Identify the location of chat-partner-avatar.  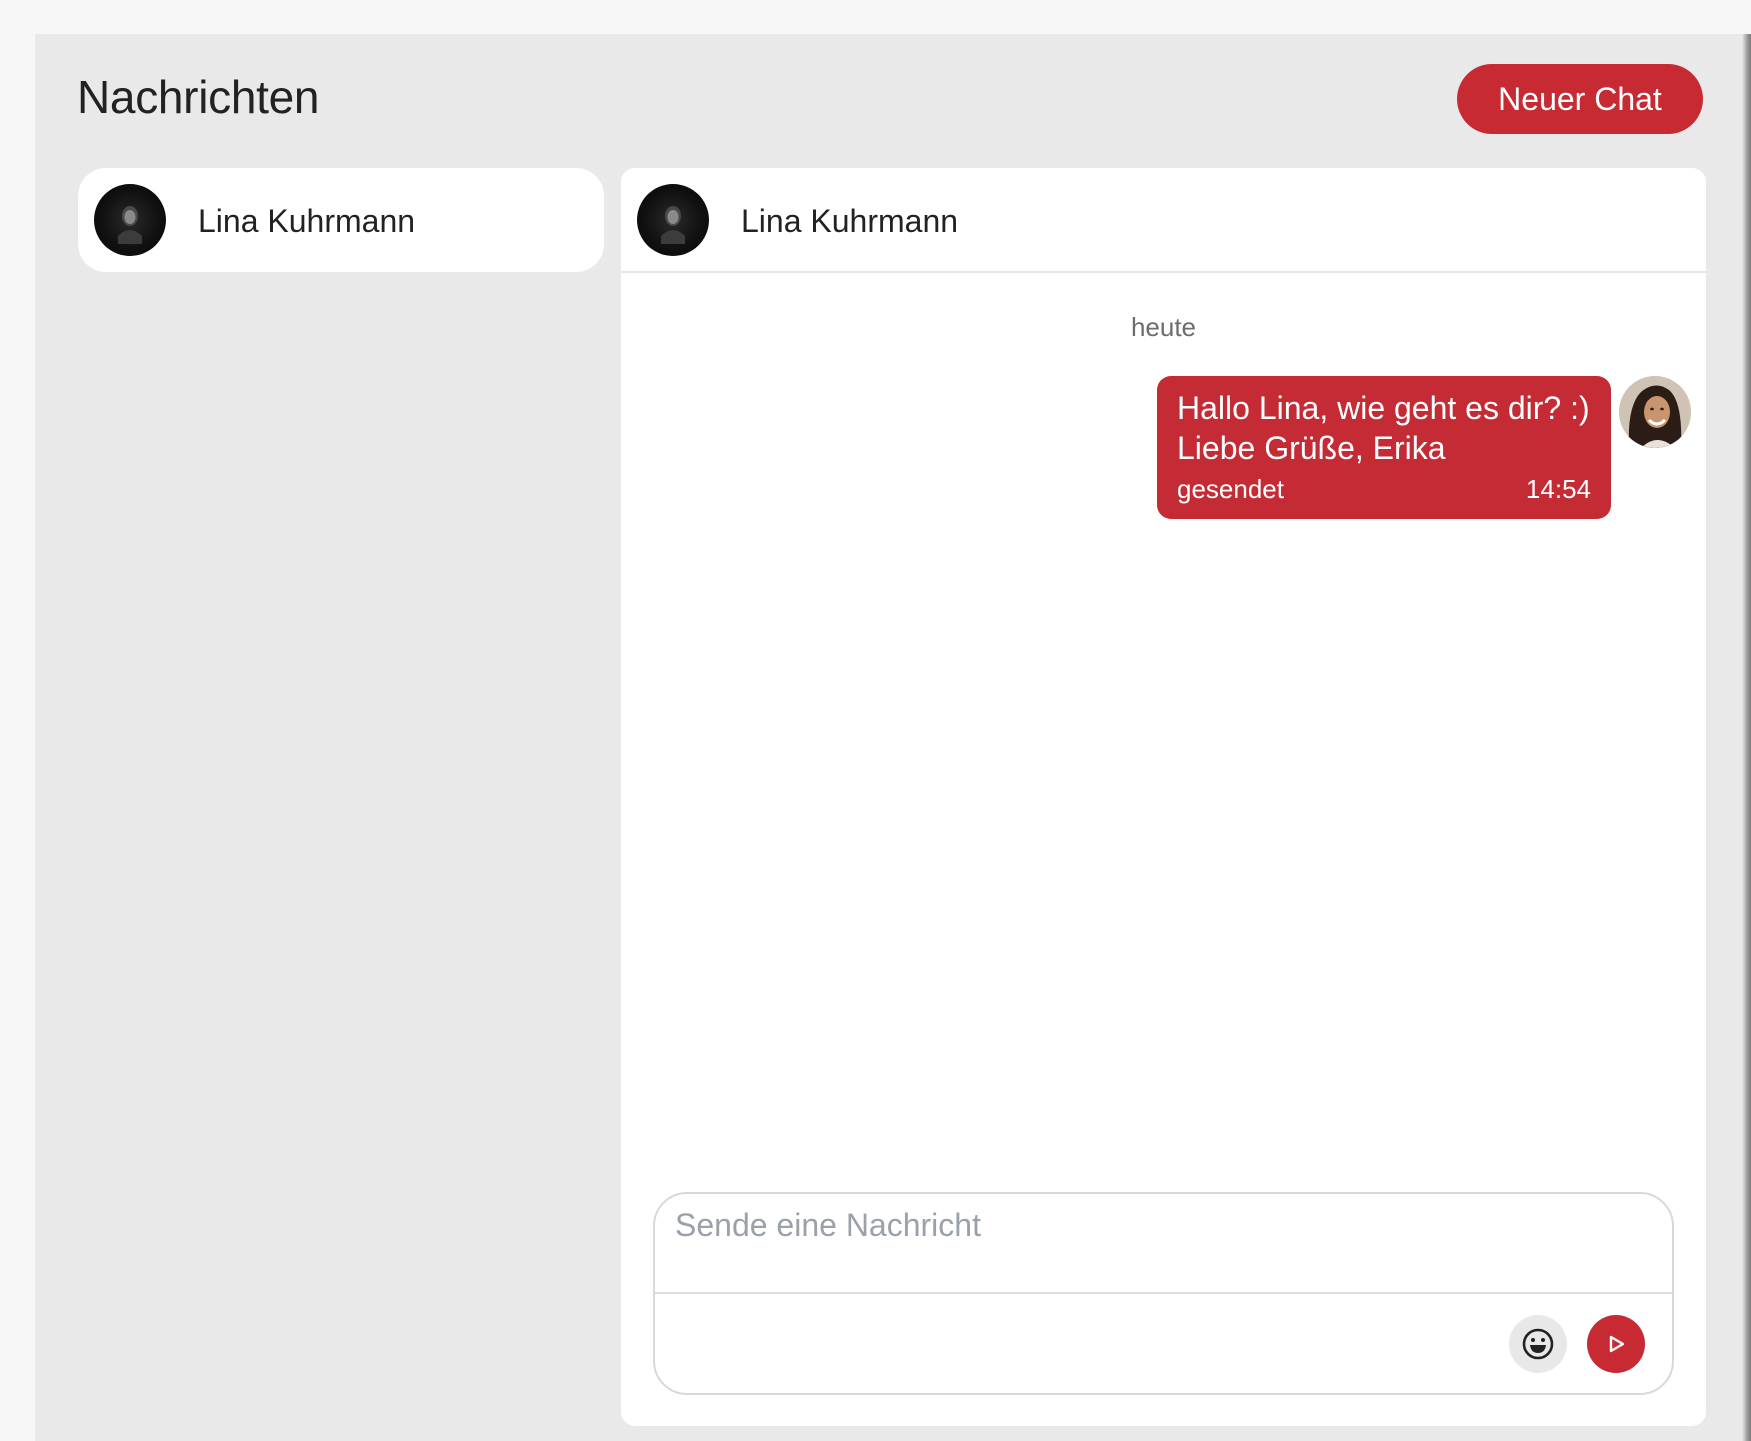
(673, 220).